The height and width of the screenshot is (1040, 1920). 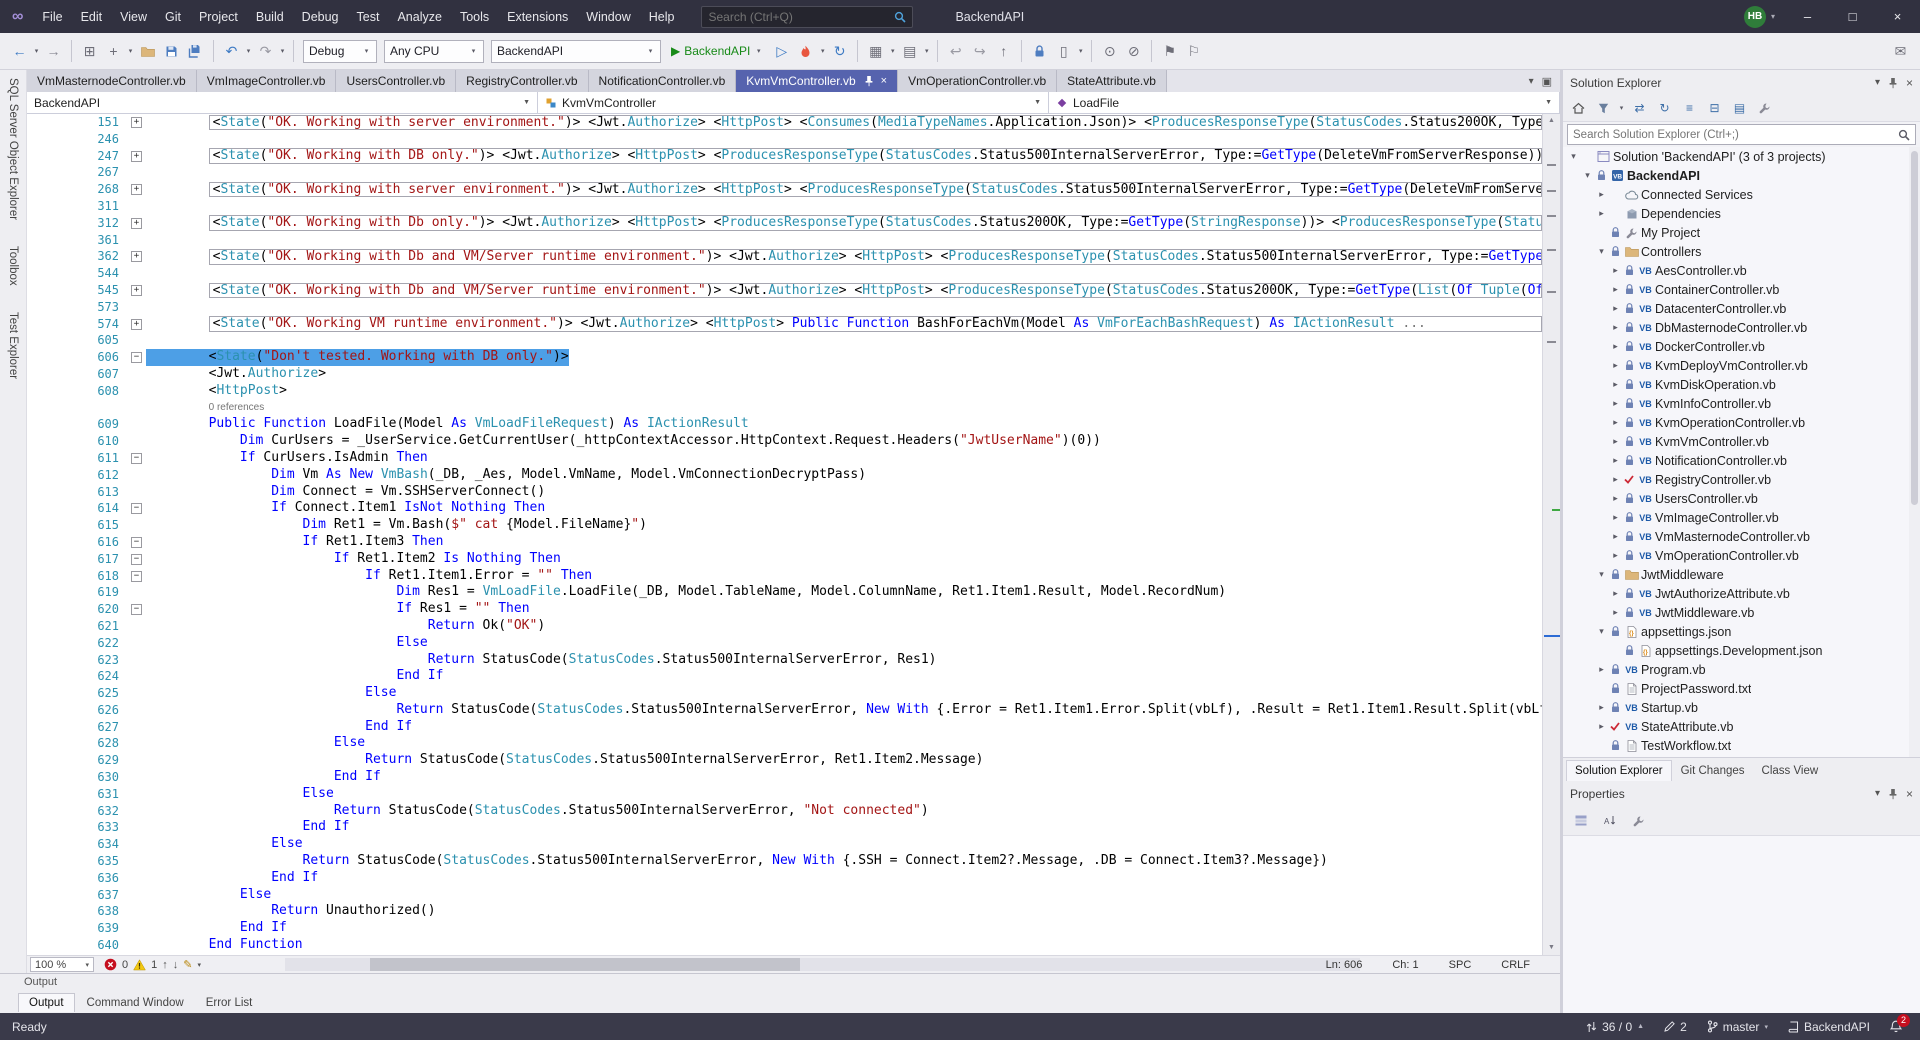 What do you see at coordinates (784, 374) in the screenshot?
I see `code-line-607: 607 <Jwt.Authorize>` at bounding box center [784, 374].